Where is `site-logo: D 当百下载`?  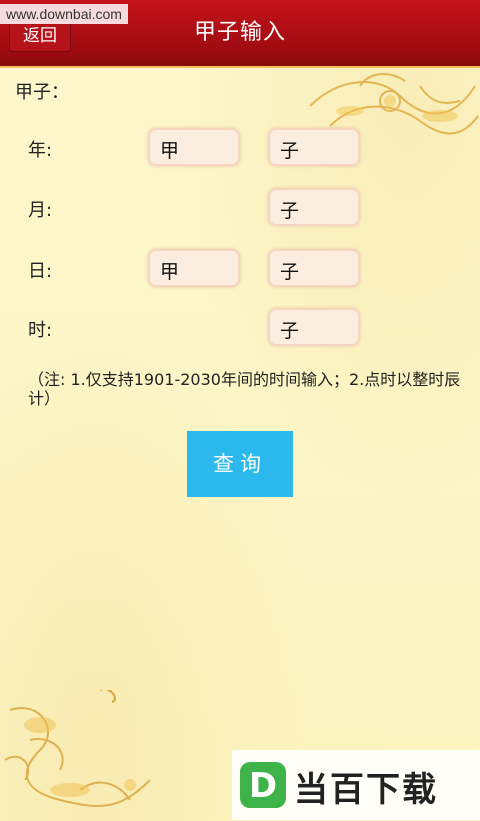 site-logo: D 当百下载 is located at coordinates (356, 785).